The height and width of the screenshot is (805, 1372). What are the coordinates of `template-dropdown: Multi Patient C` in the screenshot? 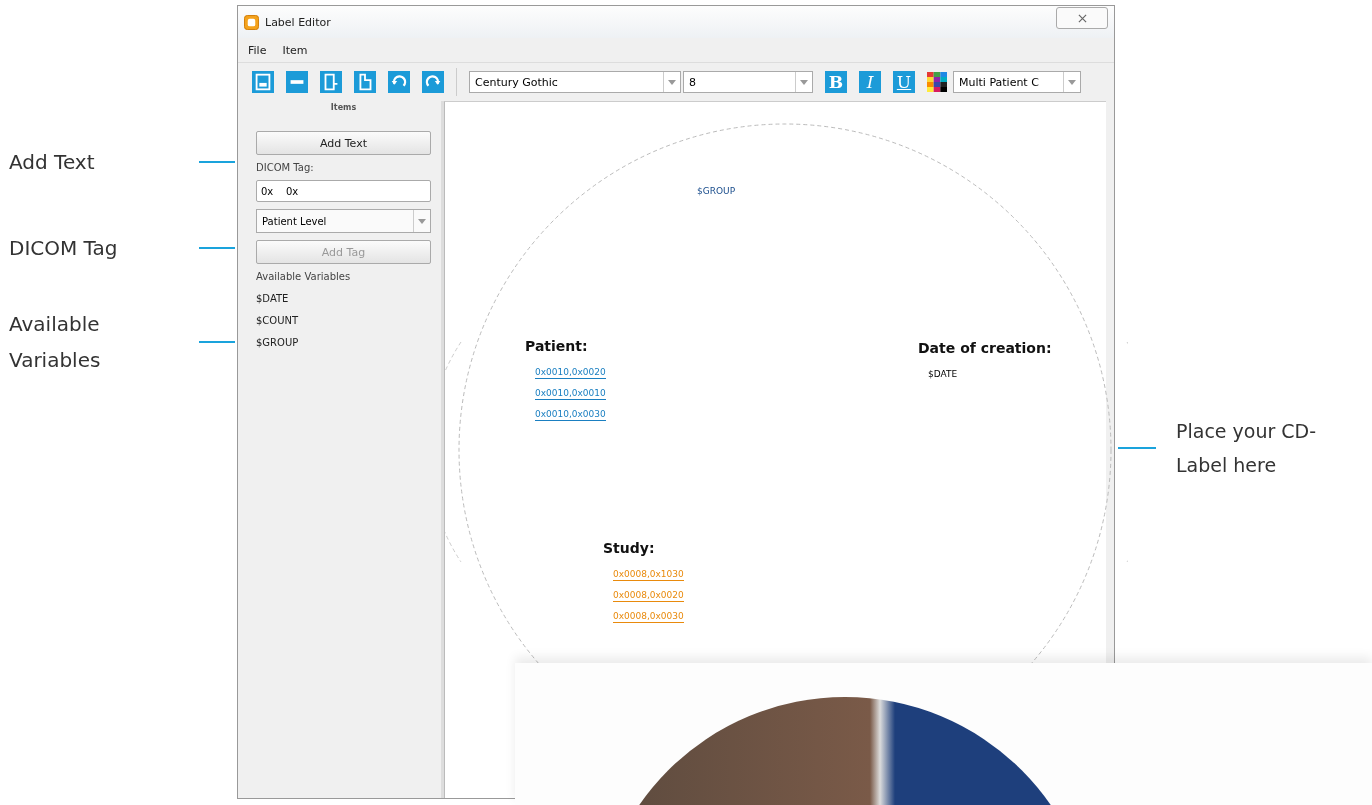 It's located at (1017, 82).